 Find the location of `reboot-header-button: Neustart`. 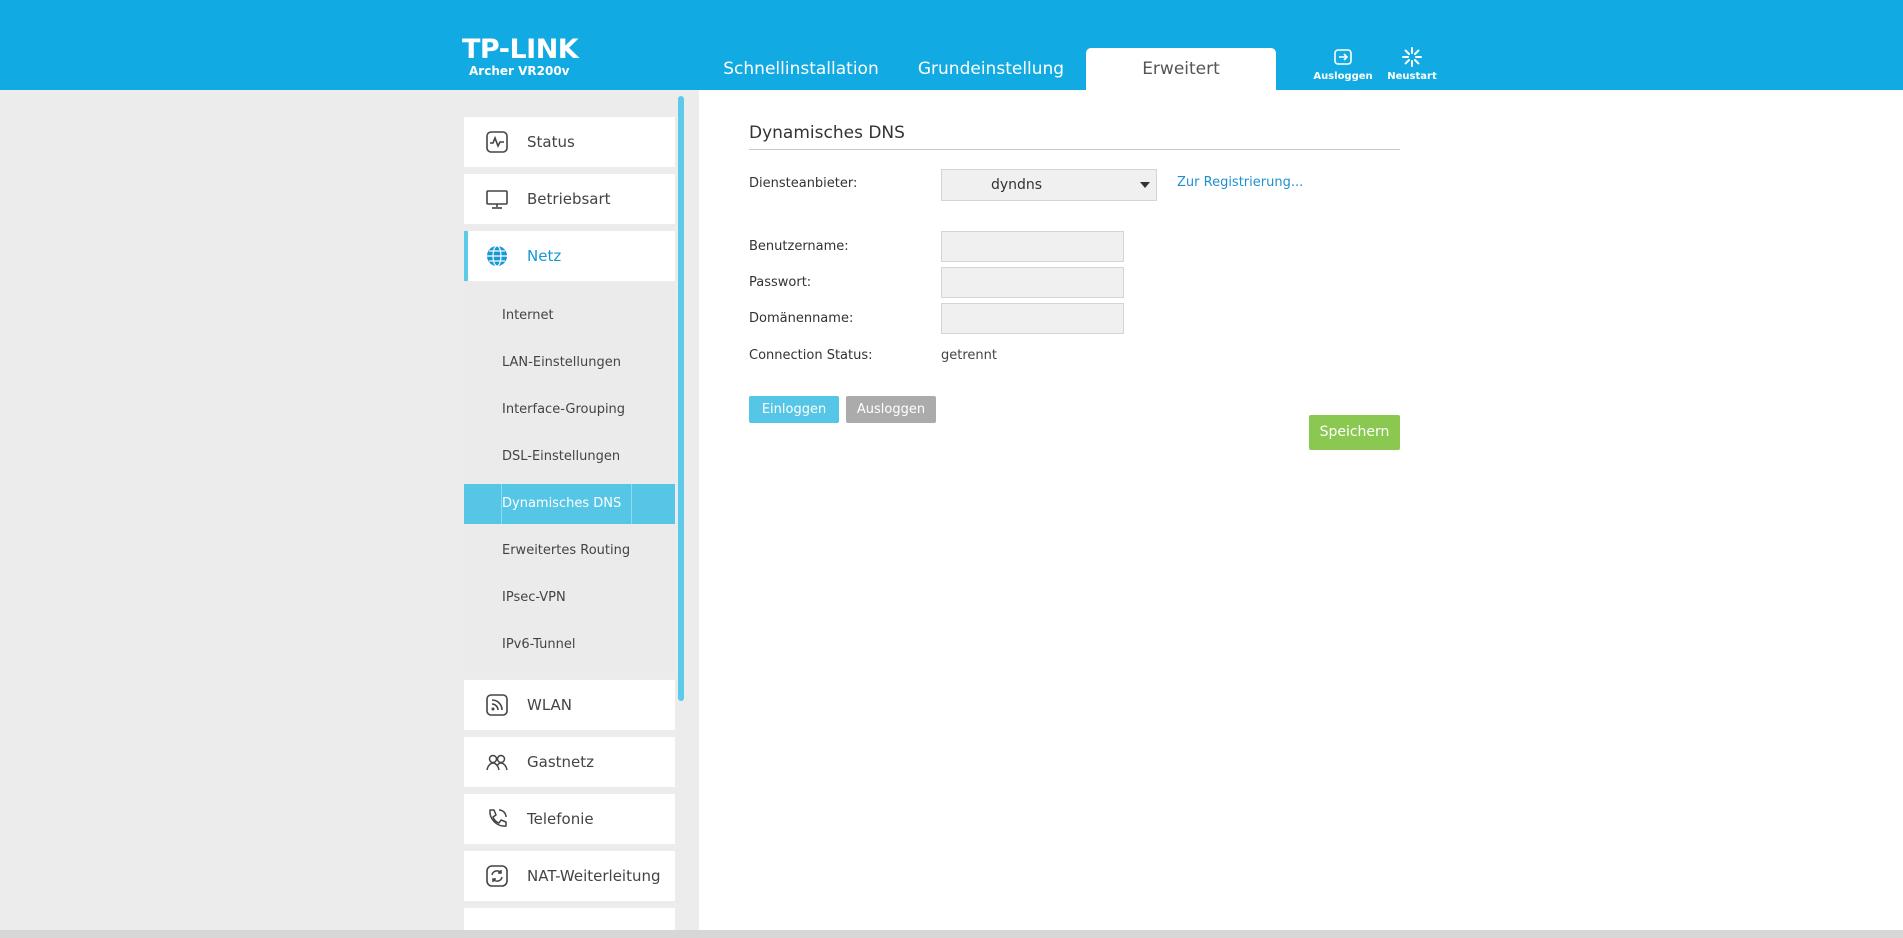

reboot-header-button: Neustart is located at coordinates (1412, 64).